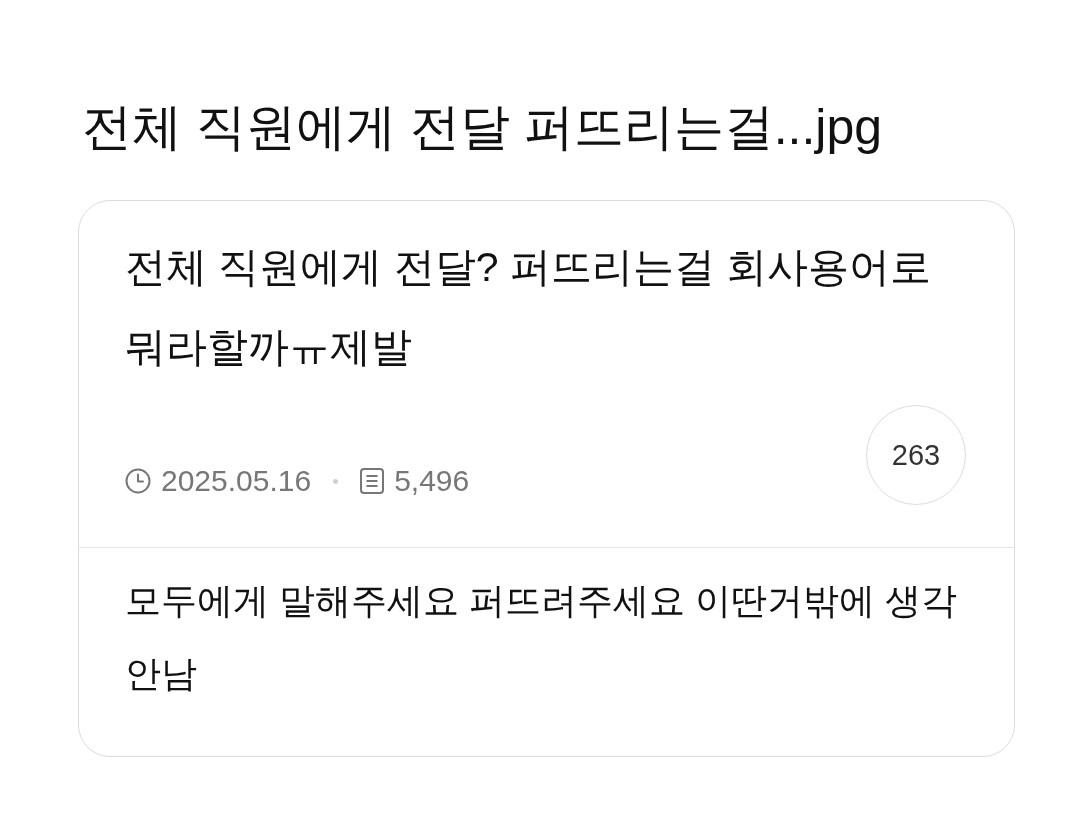  Describe the element at coordinates (483, 127) in the screenshot. I see `post-title: 전체 직원에게 전달 퍼뜨리는걸...jpg` at that location.